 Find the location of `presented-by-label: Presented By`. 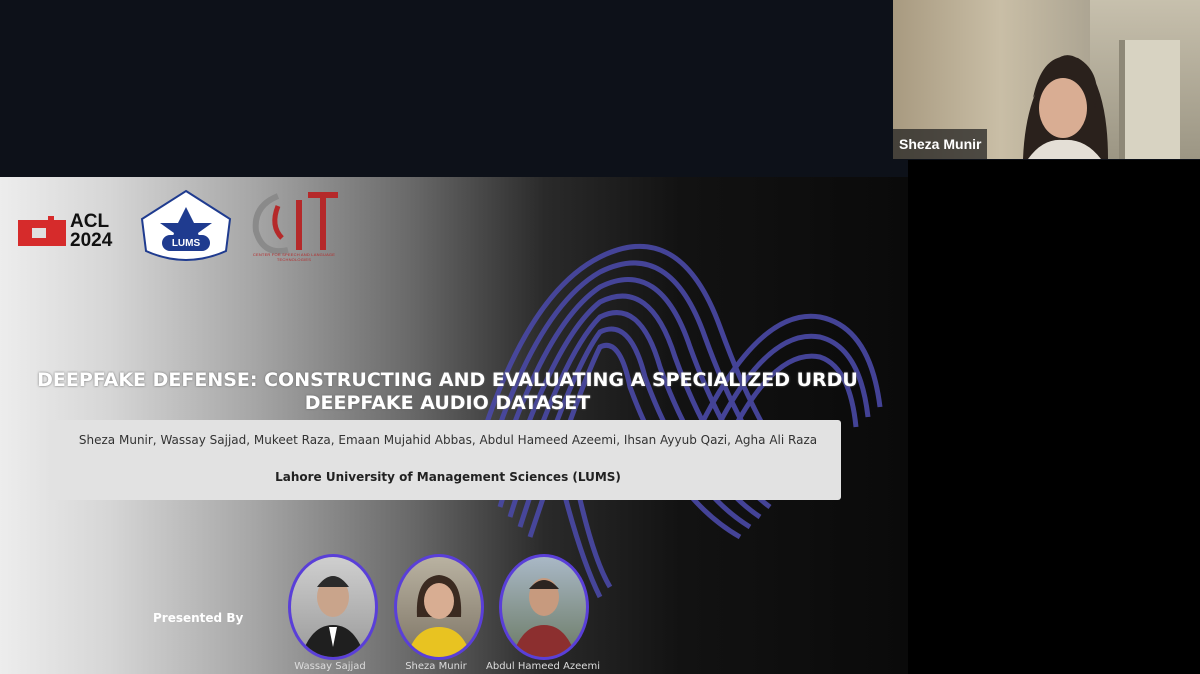

presented-by-label: Presented By is located at coordinates (198, 618).